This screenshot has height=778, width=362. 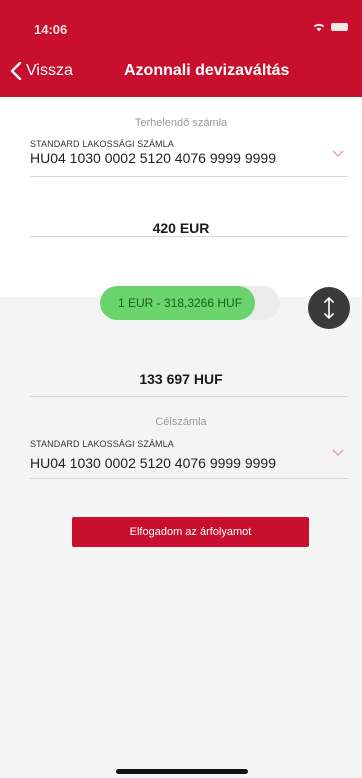 What do you see at coordinates (182, 771) in the screenshot?
I see `home-indicator` at bounding box center [182, 771].